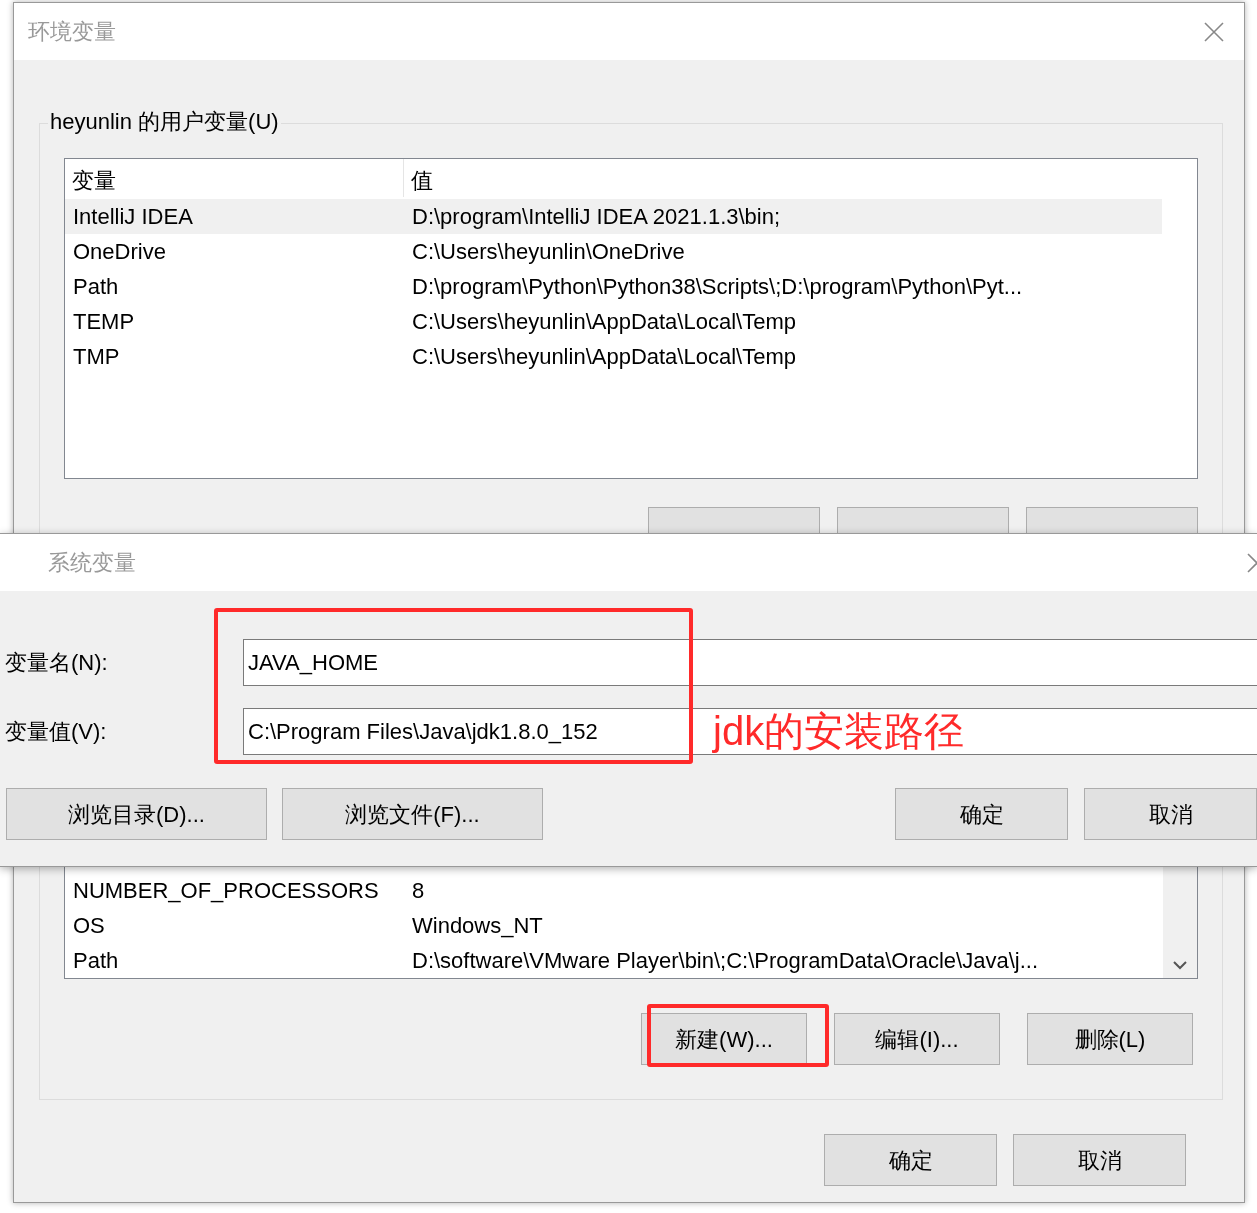  Describe the element at coordinates (750, 662) in the screenshot. I see `input-field: JAVA_HOME` at that location.